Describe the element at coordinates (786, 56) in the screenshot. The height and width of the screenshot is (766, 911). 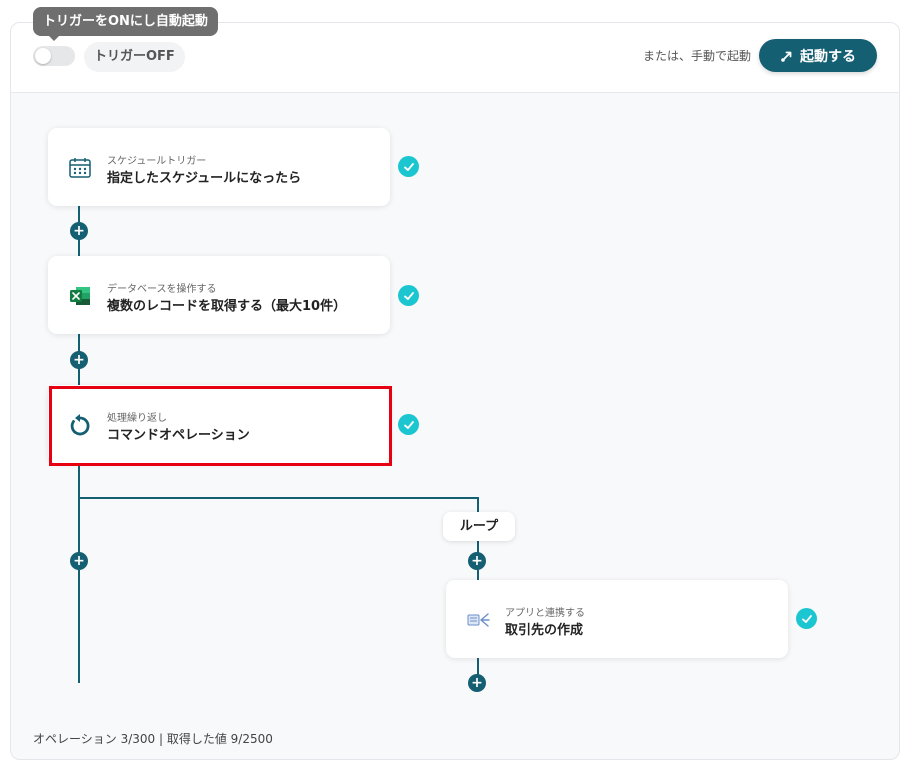
I see `launch-icon` at that location.